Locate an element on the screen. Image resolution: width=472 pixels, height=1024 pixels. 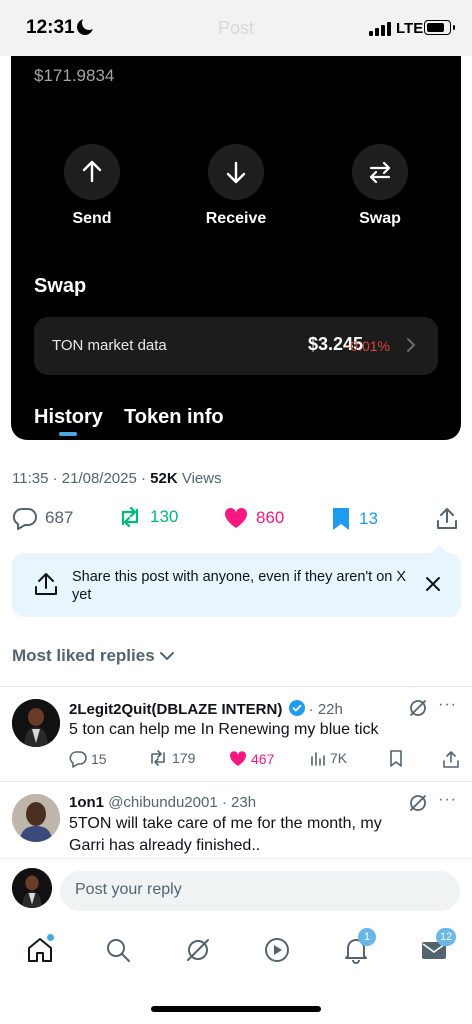
nav-messages: 12 is located at coordinates (438, 948).